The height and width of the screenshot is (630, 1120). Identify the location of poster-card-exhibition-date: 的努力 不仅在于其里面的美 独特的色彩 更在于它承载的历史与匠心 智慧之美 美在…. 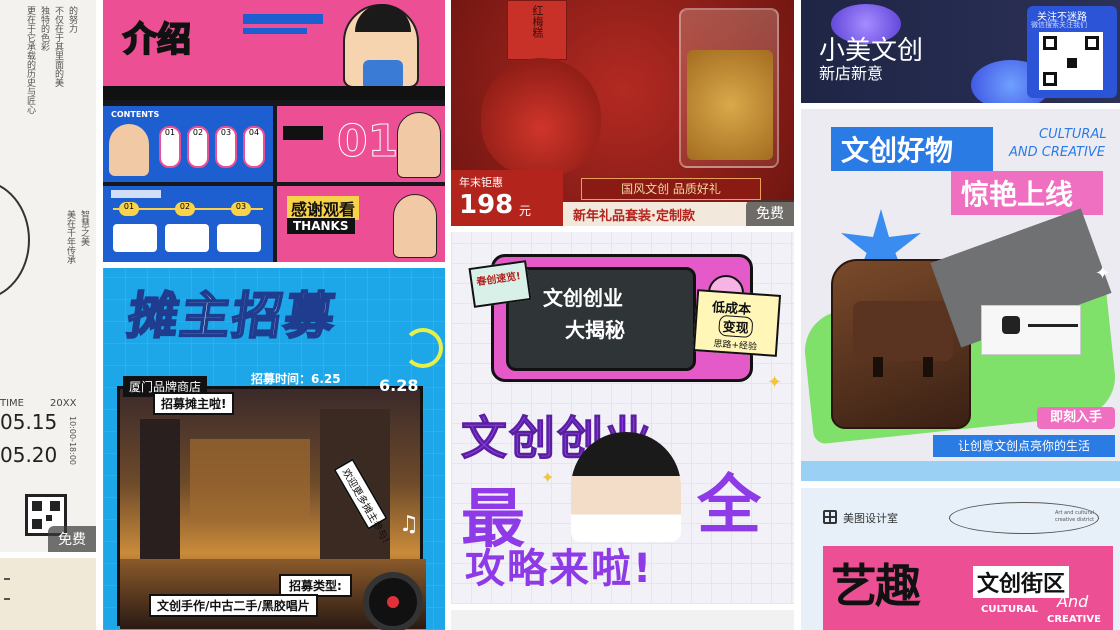
(48, 276).